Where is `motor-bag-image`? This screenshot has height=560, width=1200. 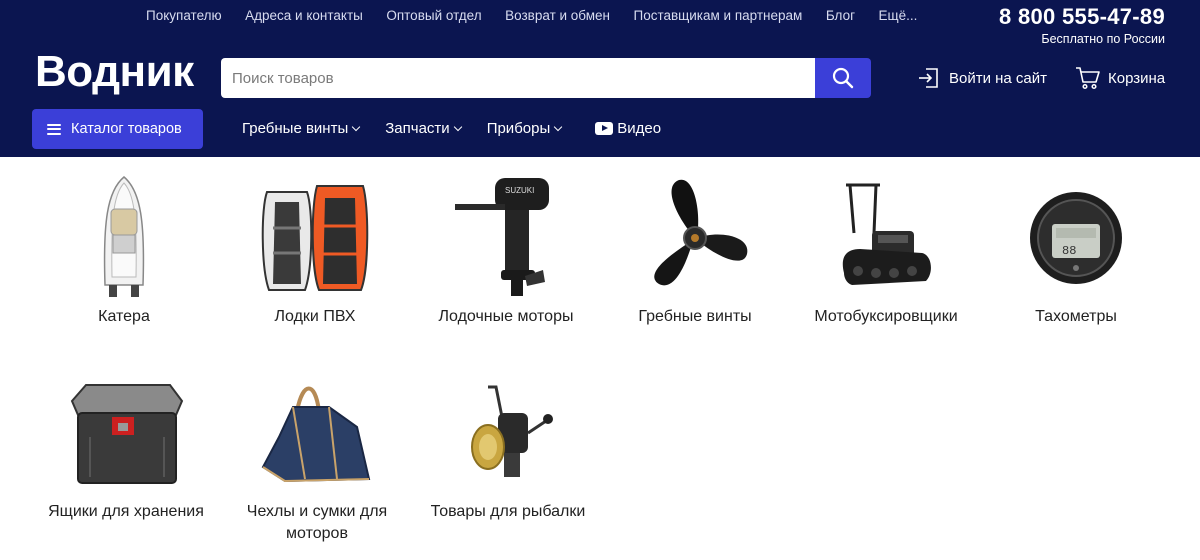 motor-bag-image is located at coordinates (317, 432).